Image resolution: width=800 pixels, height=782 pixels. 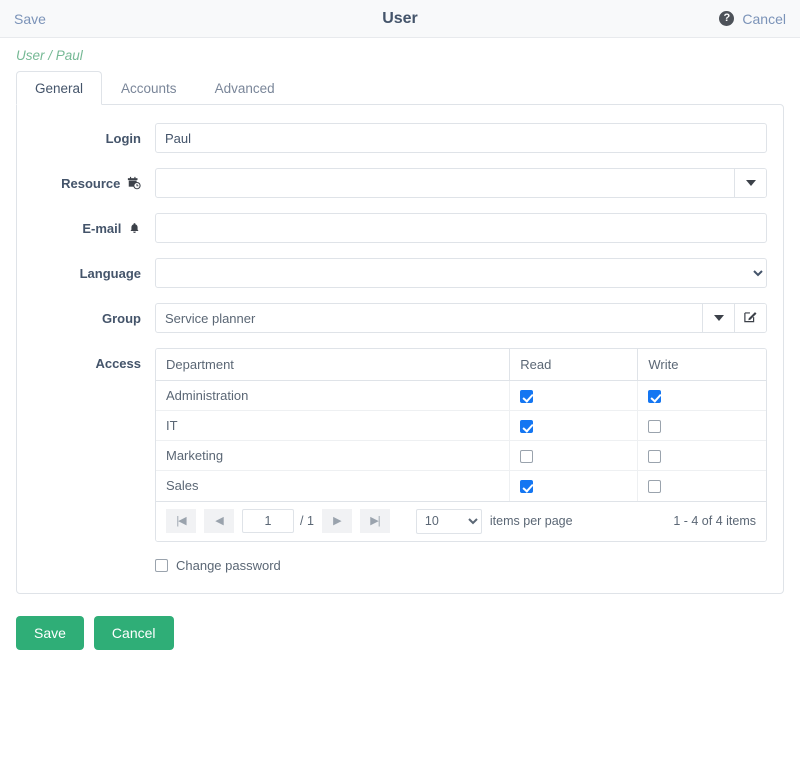 I want to click on access-table: Department Read Write Administration IT, so click(x=461, y=425).